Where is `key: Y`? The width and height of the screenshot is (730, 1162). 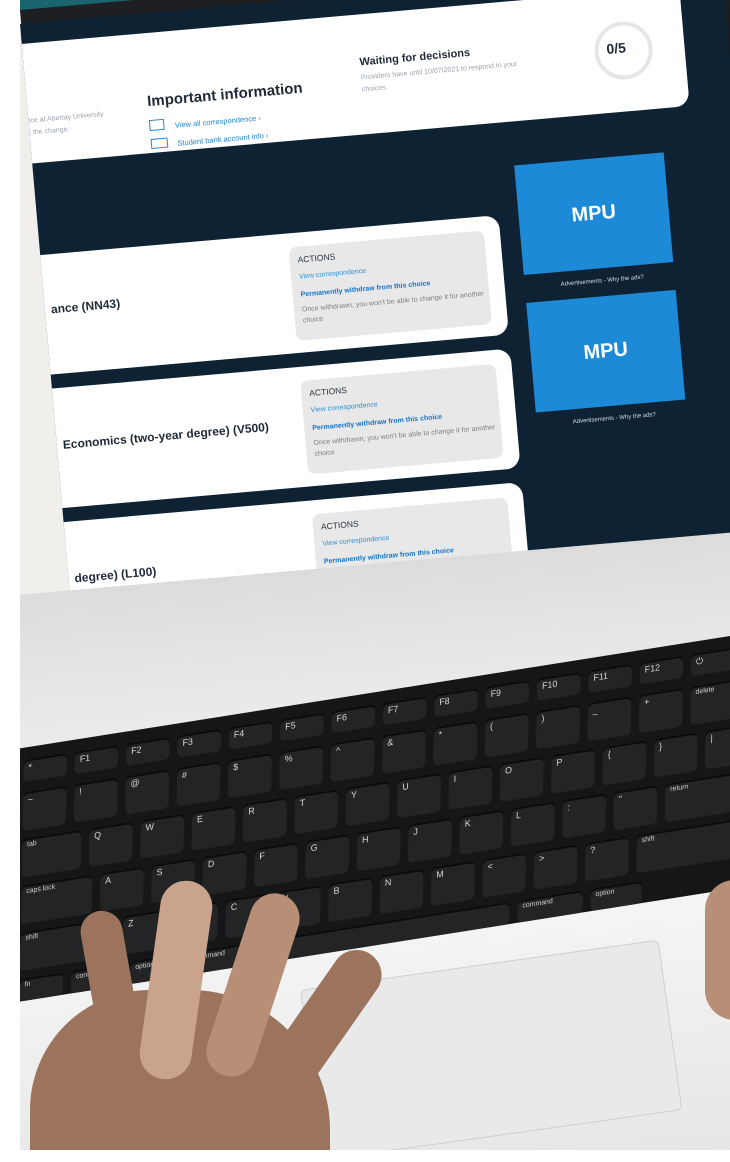
key: Y is located at coordinates (367, 803).